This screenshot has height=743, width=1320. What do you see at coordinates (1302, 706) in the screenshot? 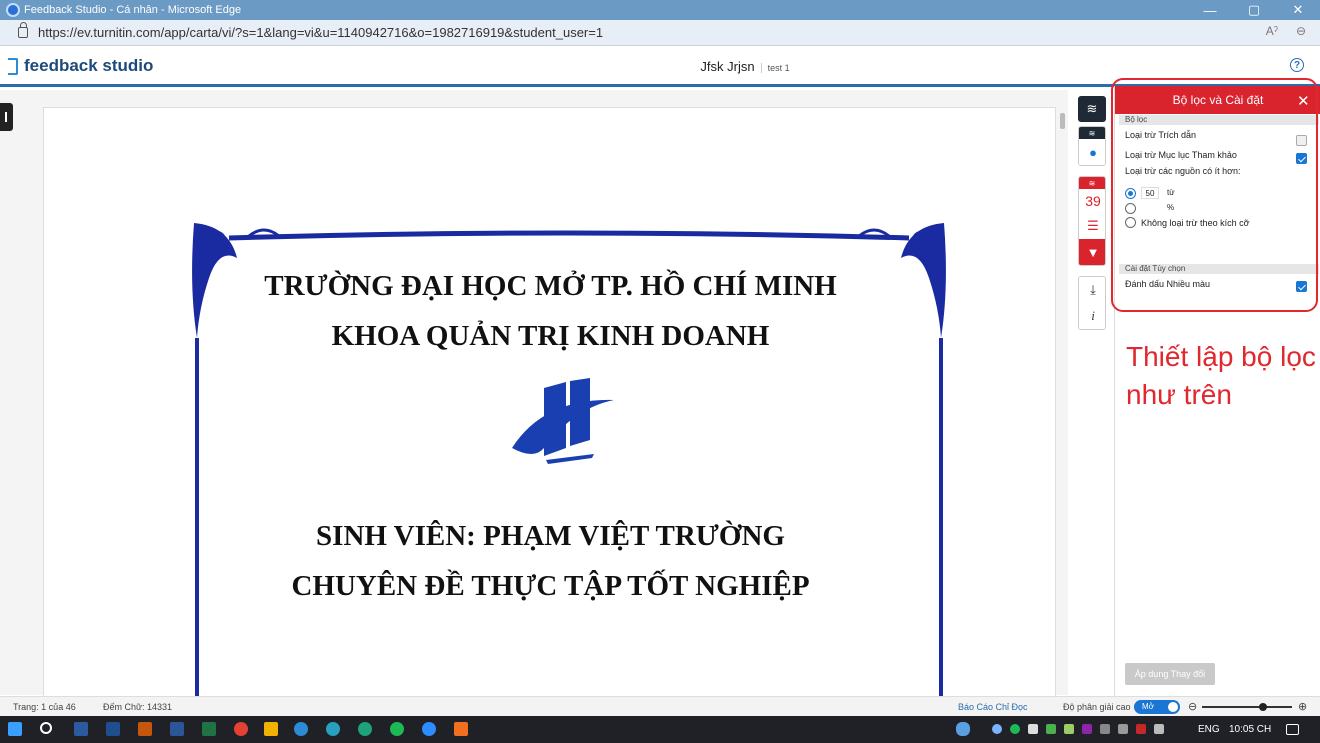
I see `zoom-in-icon: ⊕` at bounding box center [1302, 706].